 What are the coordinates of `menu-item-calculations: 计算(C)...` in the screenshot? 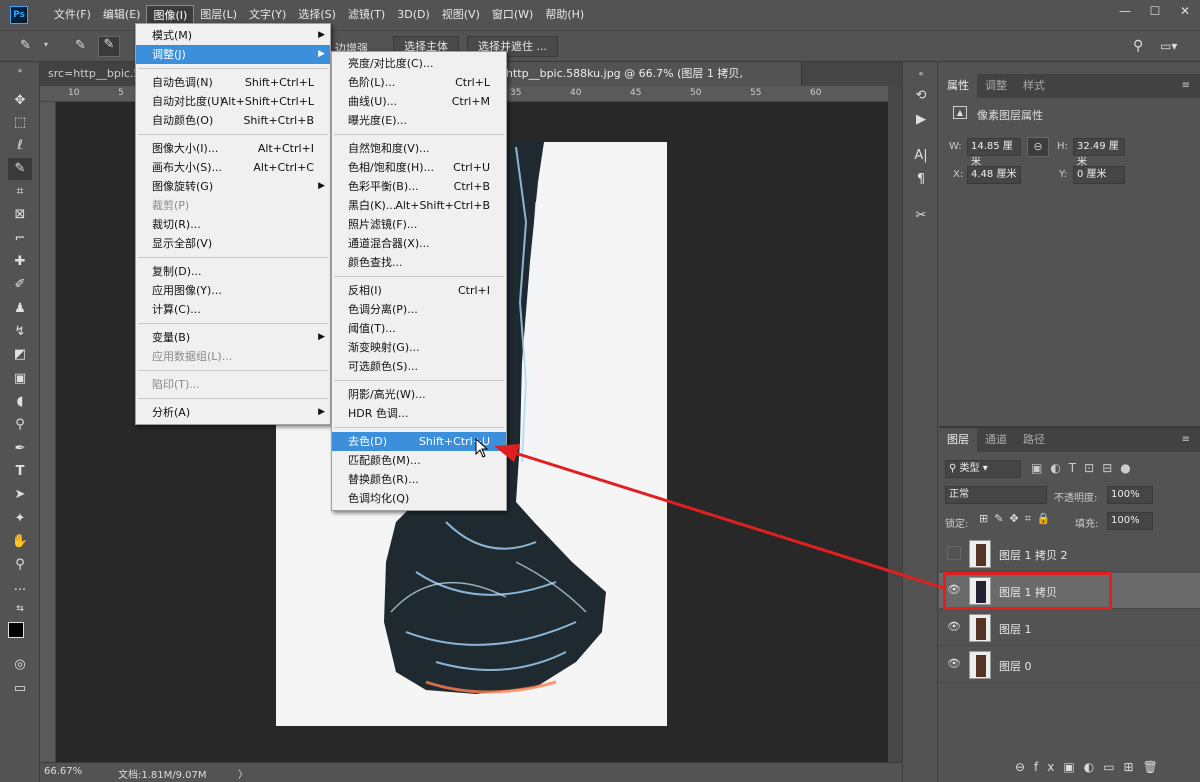 It's located at (233, 309).